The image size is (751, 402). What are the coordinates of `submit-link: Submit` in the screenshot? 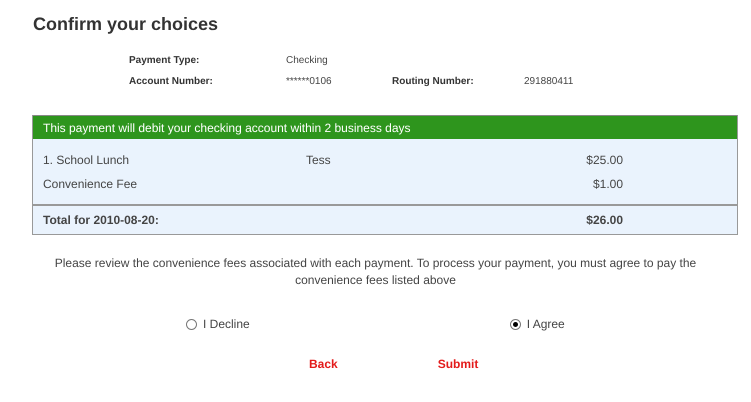 It's located at (458, 364).